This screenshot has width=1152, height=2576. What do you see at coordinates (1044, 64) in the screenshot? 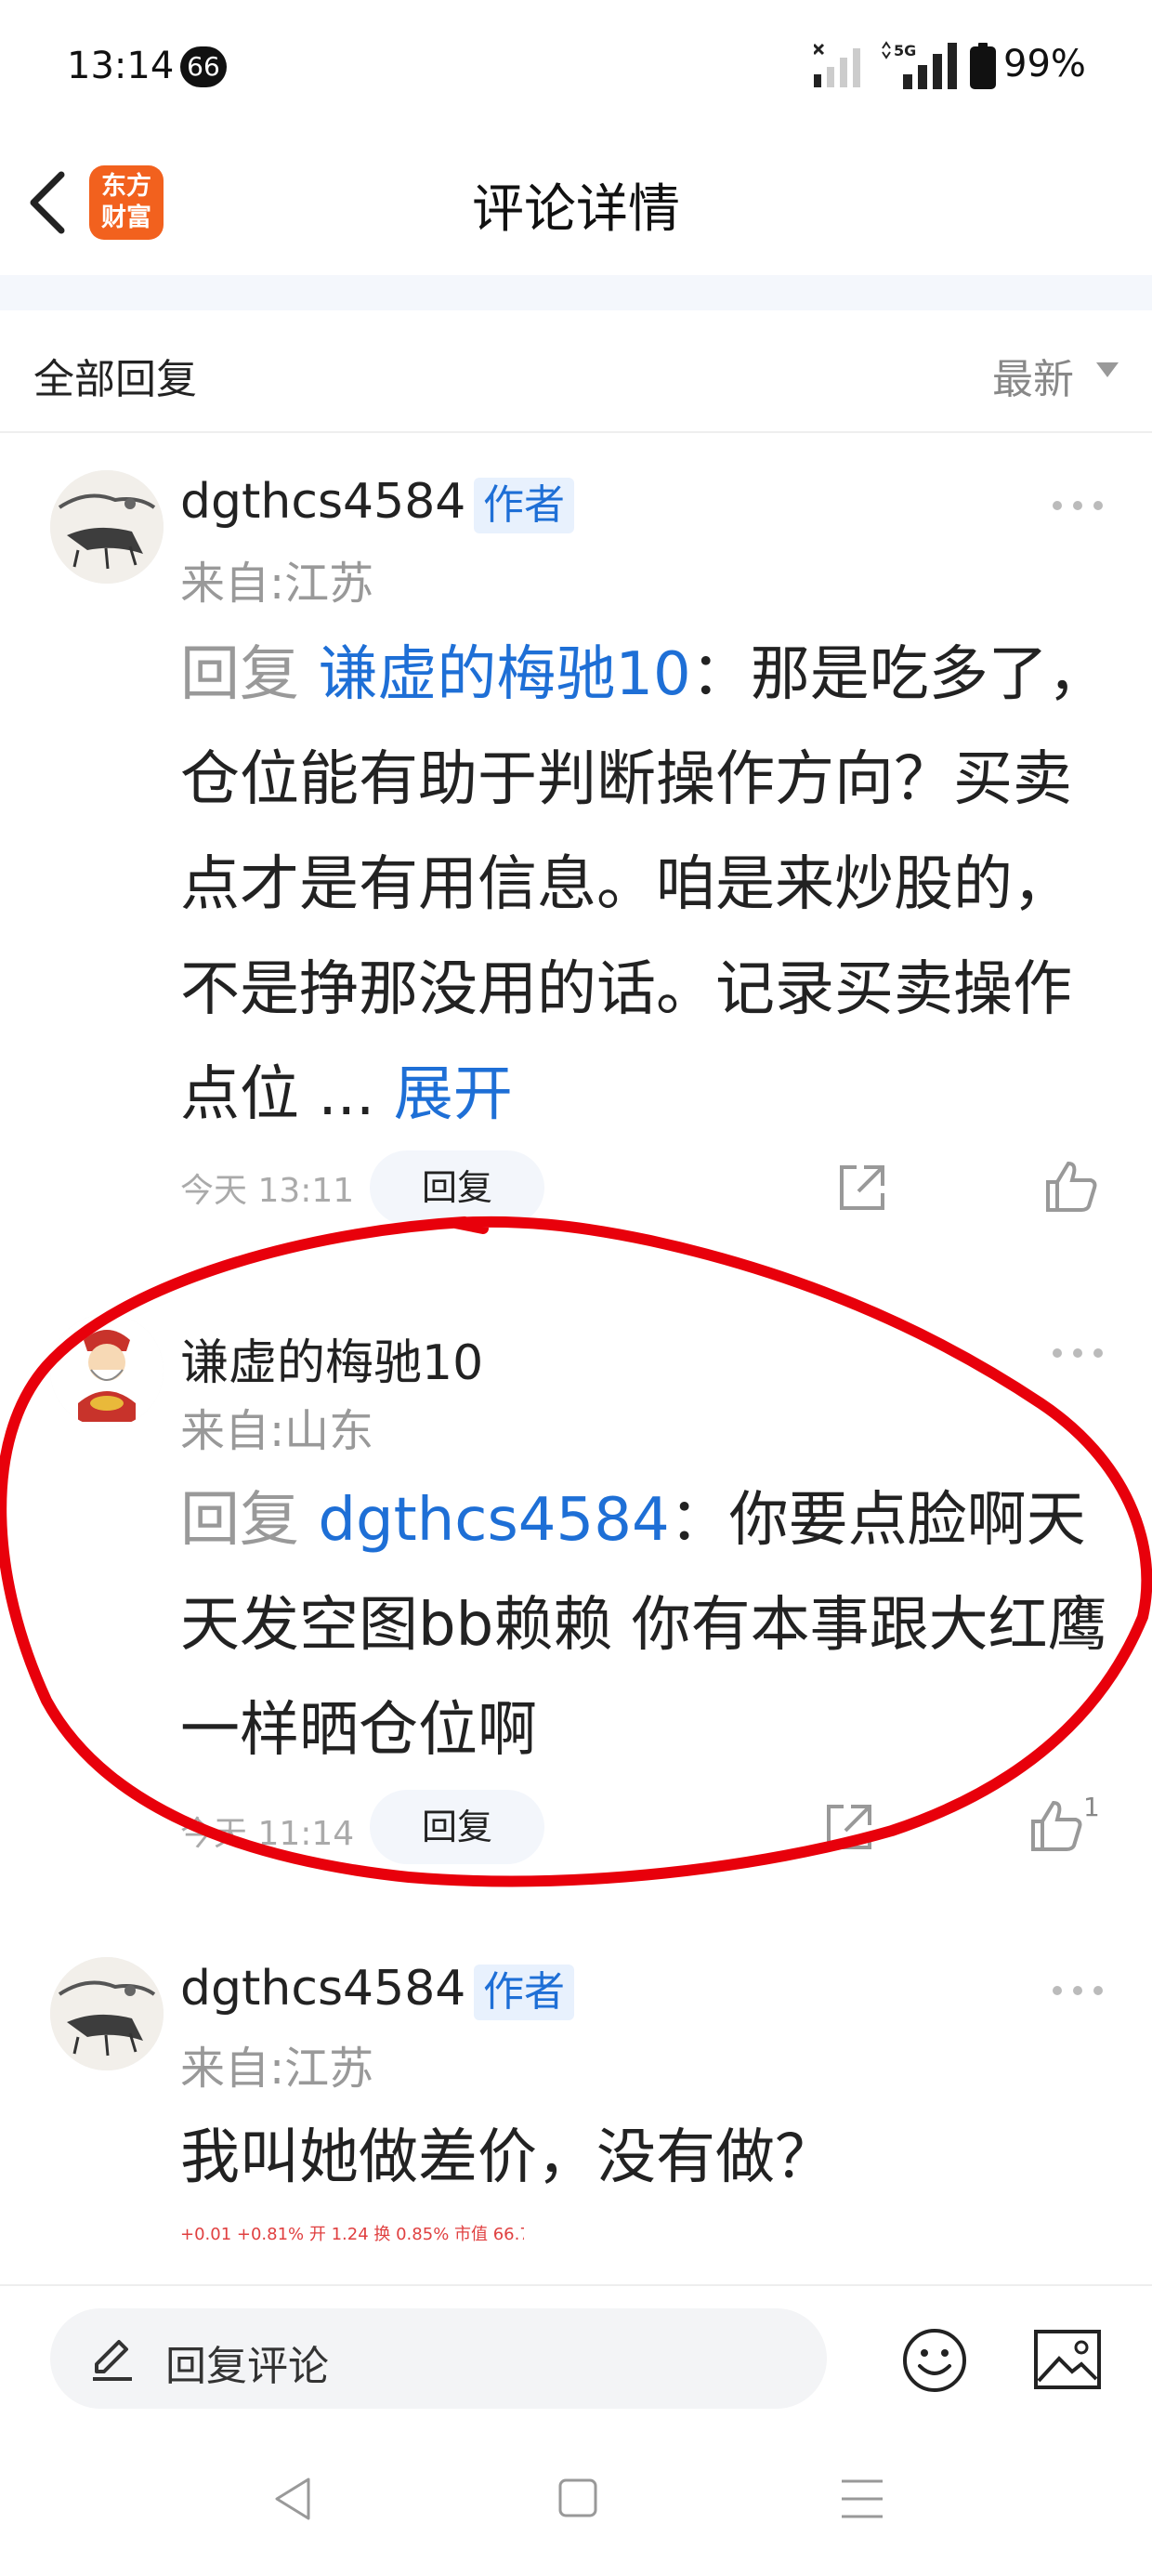
I see `battery-percentage: 99%` at bounding box center [1044, 64].